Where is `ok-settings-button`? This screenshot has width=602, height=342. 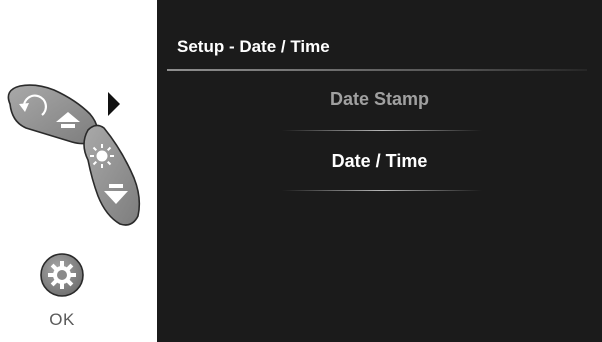 ok-settings-button is located at coordinates (62, 275).